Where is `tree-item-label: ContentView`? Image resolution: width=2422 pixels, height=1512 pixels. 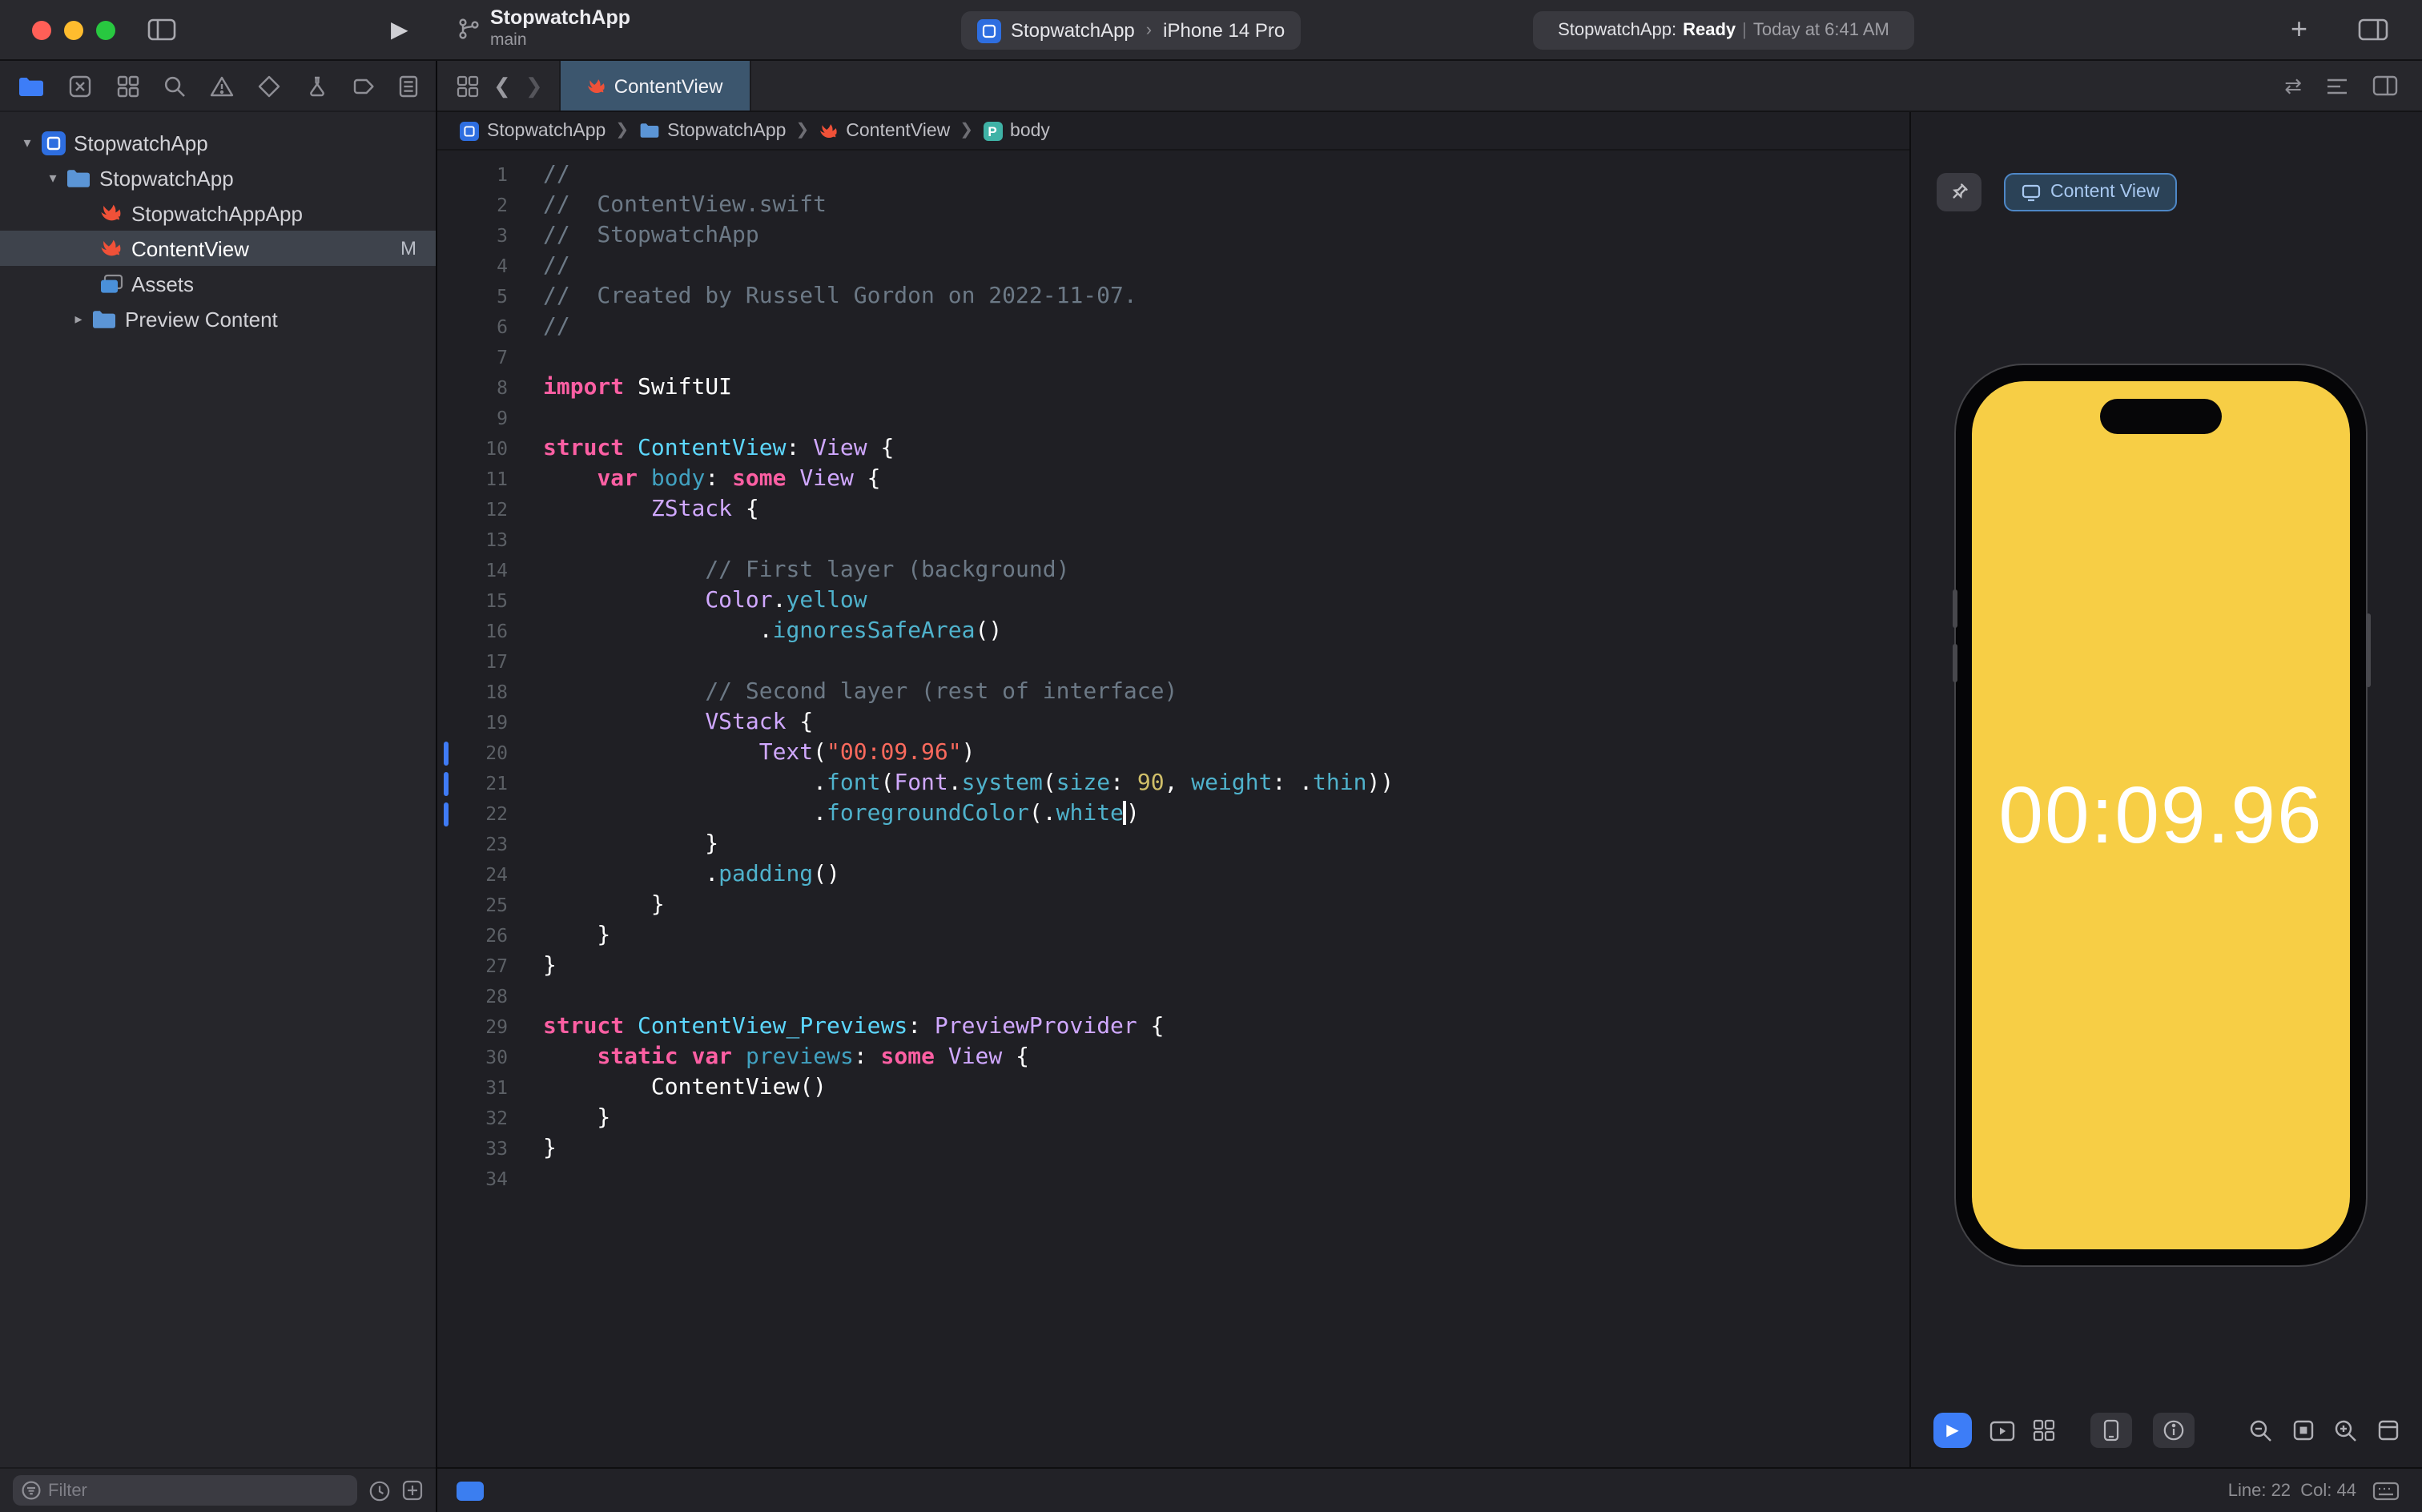
tree-item-label: ContentView is located at coordinates (190, 248).